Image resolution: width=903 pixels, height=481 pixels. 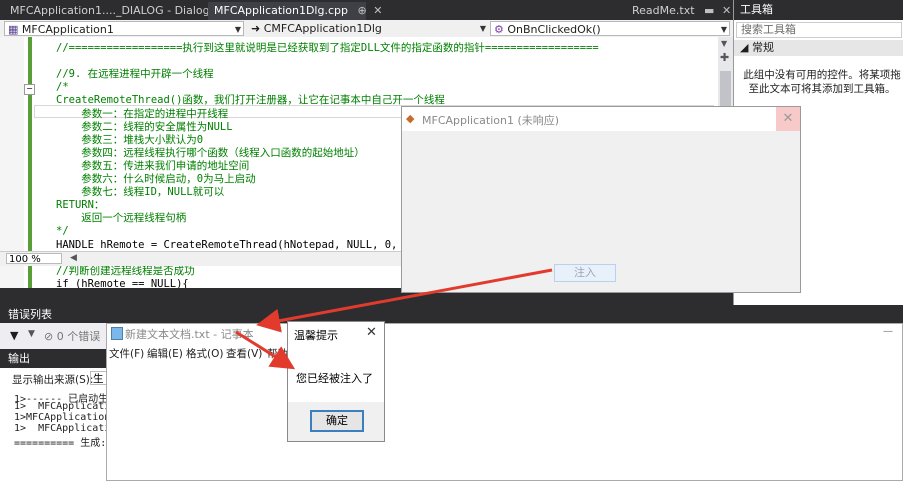 I want to click on annotation-arrows, so click(x=394, y=319).